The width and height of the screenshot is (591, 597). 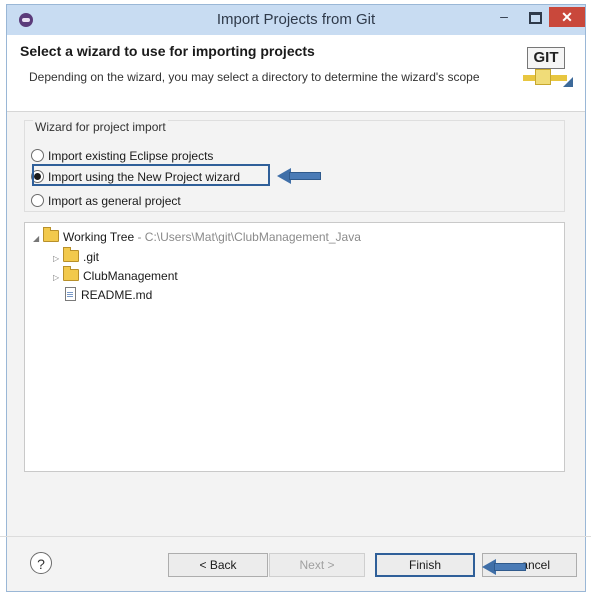 What do you see at coordinates (114, 201) in the screenshot?
I see `radio-label: Import as general project` at bounding box center [114, 201].